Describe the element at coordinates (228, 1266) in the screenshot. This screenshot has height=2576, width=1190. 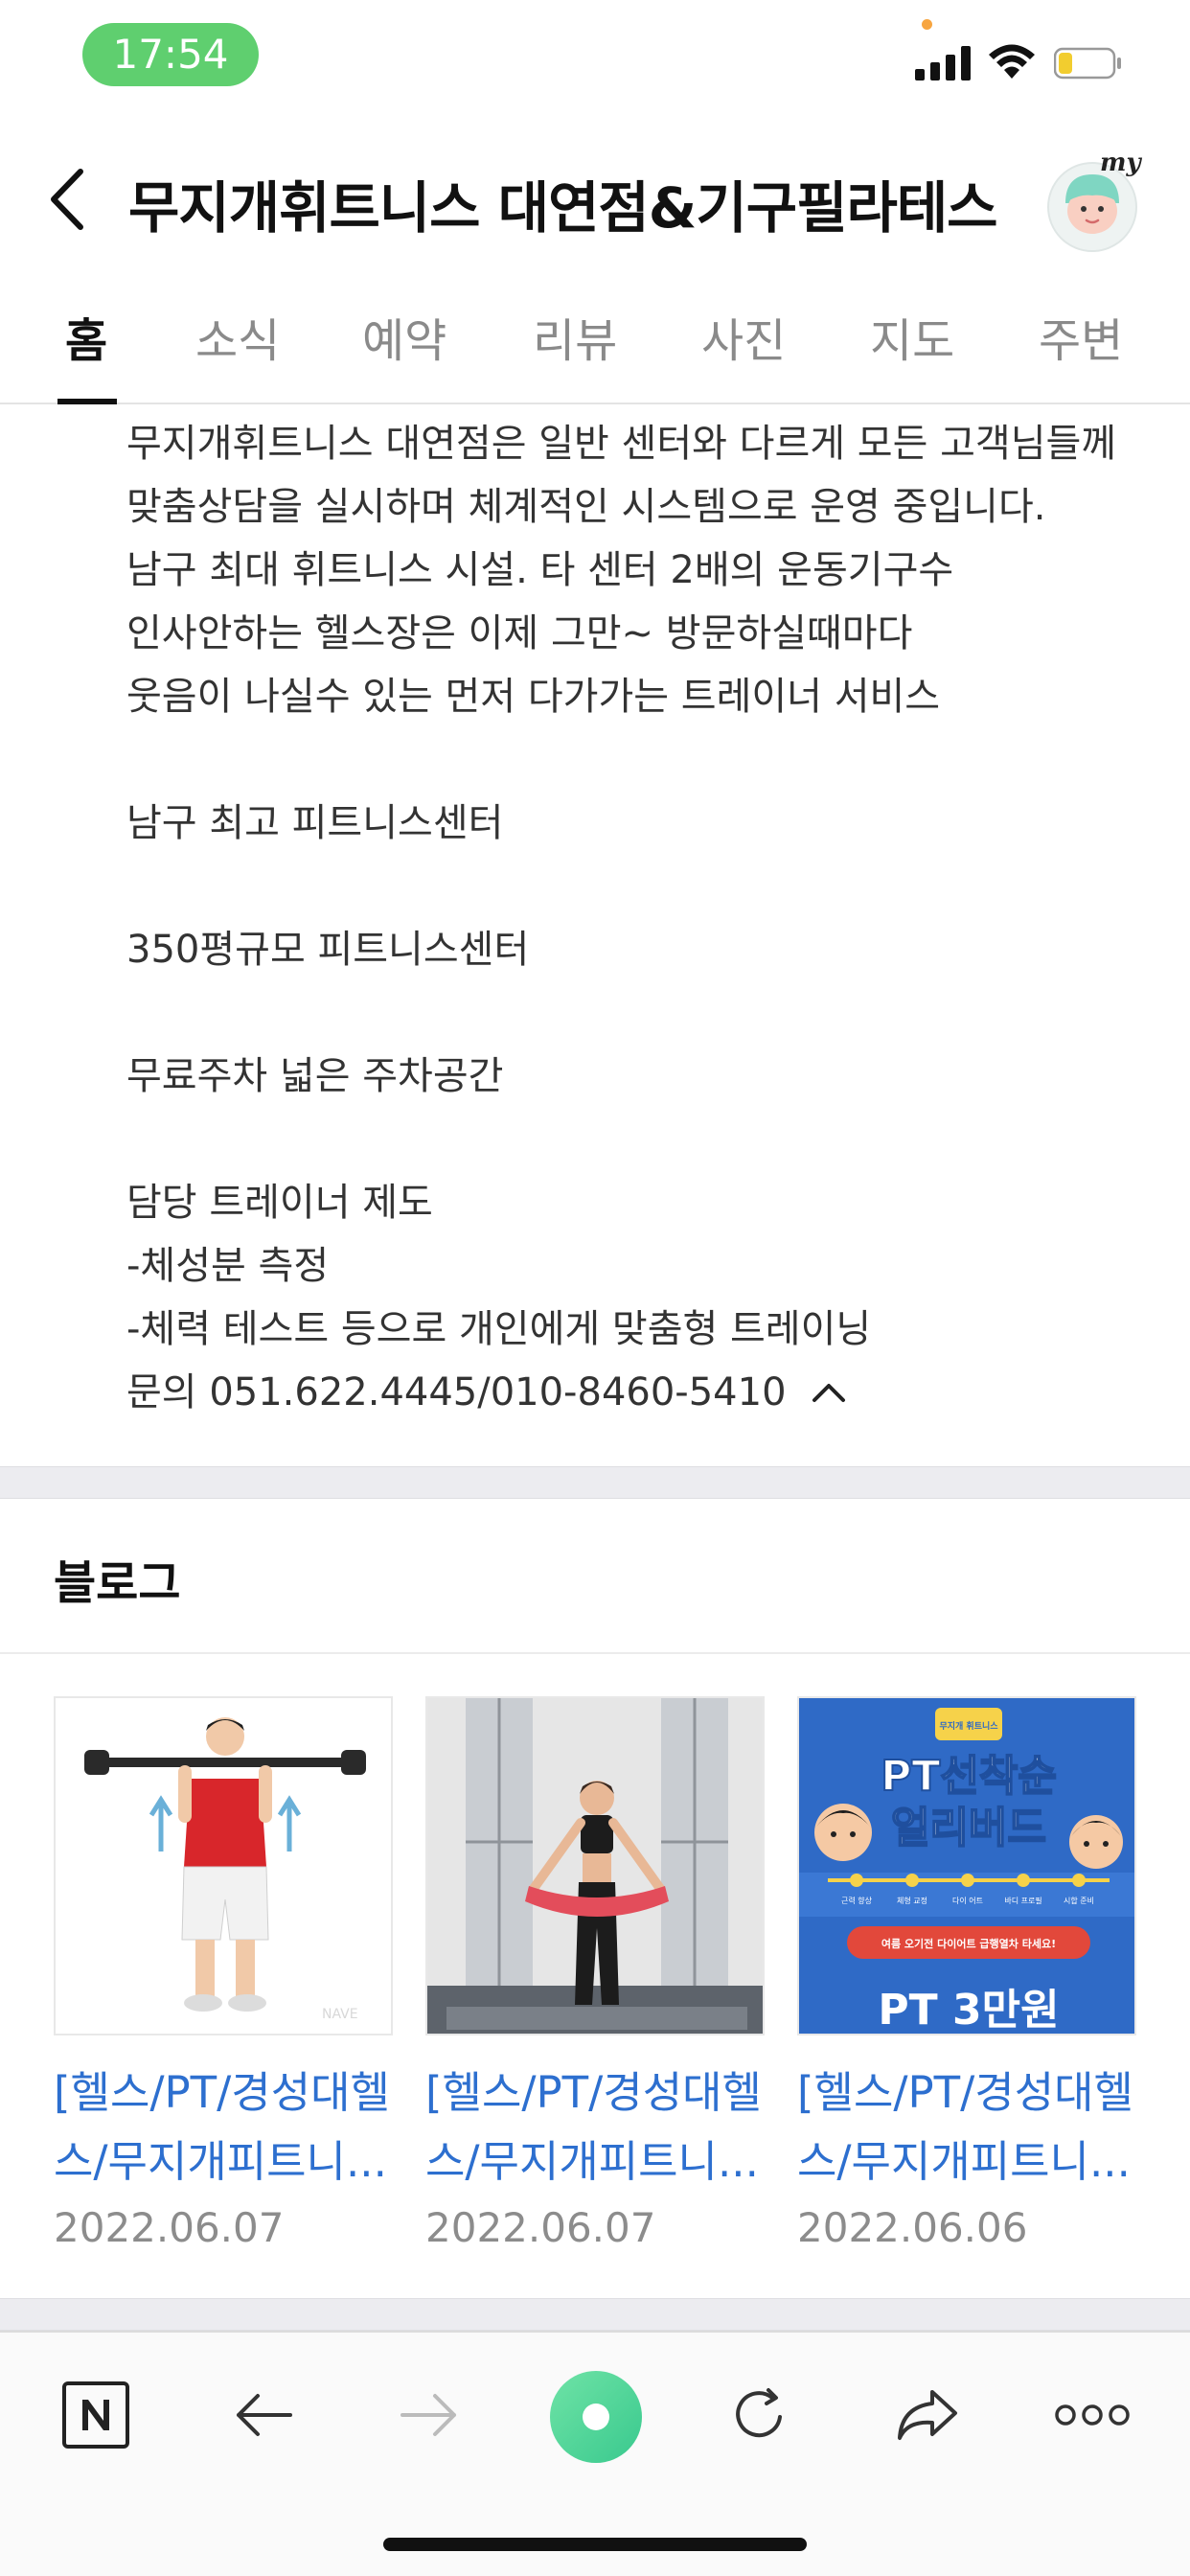
I see `description-line: -체성분 측정` at that location.